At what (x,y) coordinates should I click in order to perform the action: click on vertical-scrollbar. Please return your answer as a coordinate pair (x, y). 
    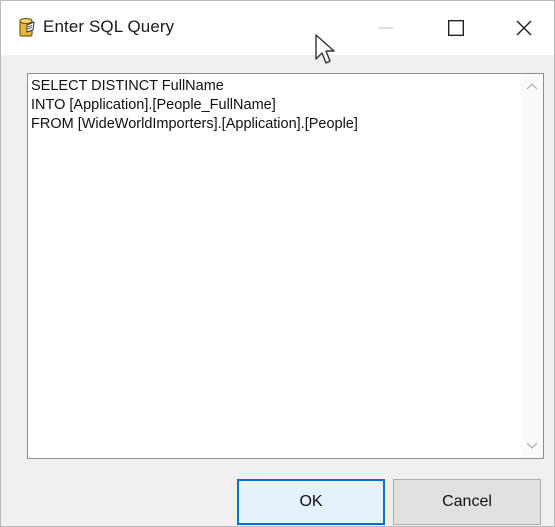
    Looking at the image, I should click on (532, 266).